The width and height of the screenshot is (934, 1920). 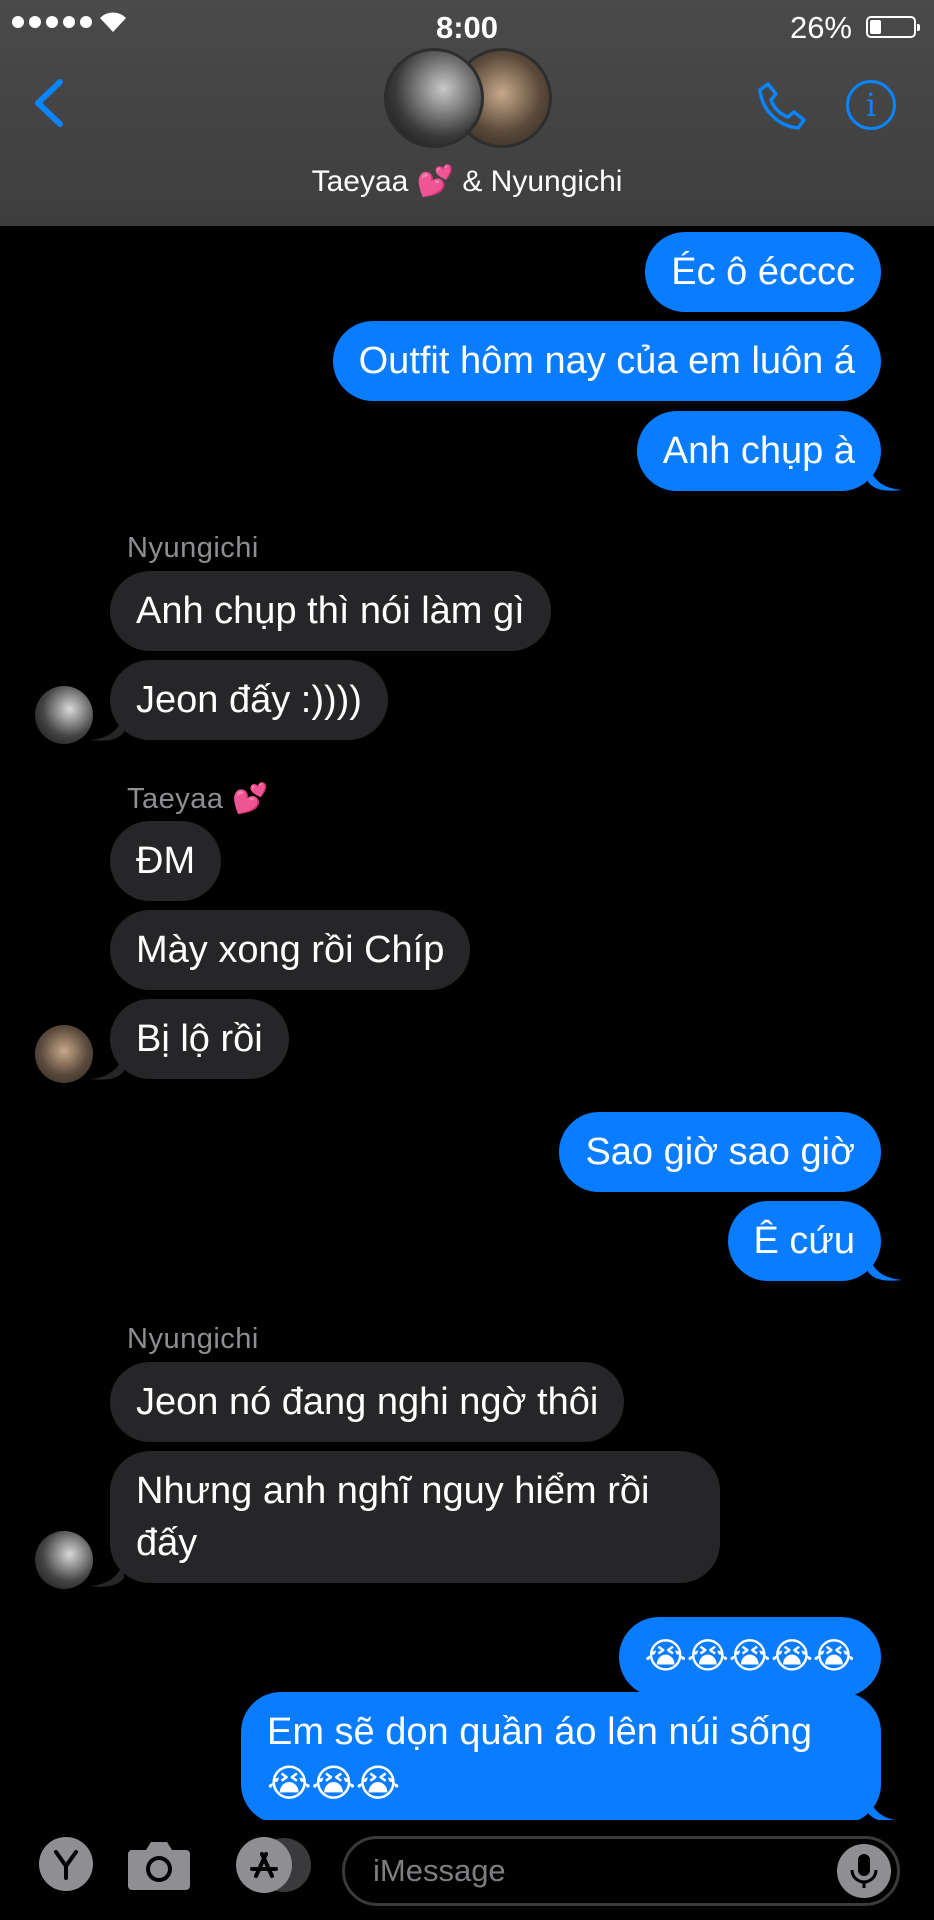 I want to click on imessage-placeholder: iMessage, so click(x=439, y=1870).